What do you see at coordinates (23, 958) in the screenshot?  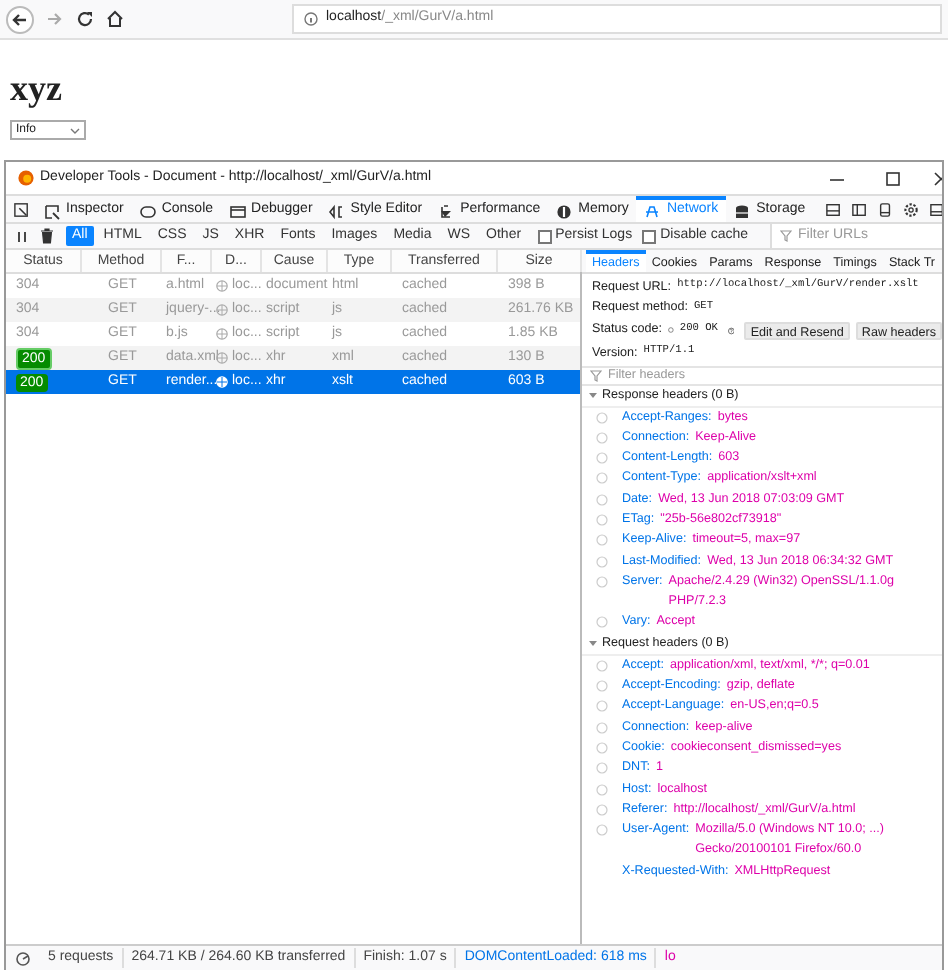 I see `performance-analysis-icon` at bounding box center [23, 958].